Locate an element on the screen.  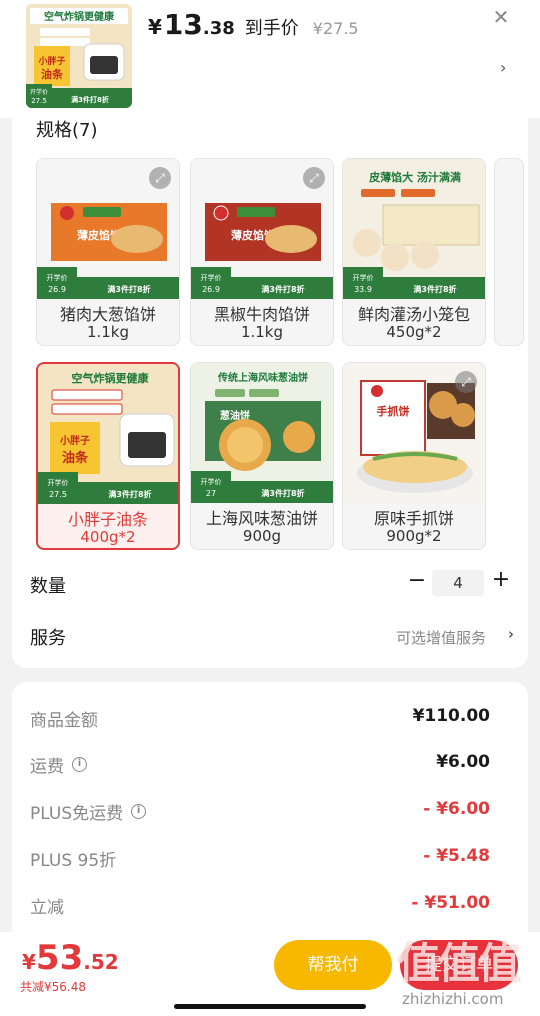
quantity-input: 4 is located at coordinates (458, 583).